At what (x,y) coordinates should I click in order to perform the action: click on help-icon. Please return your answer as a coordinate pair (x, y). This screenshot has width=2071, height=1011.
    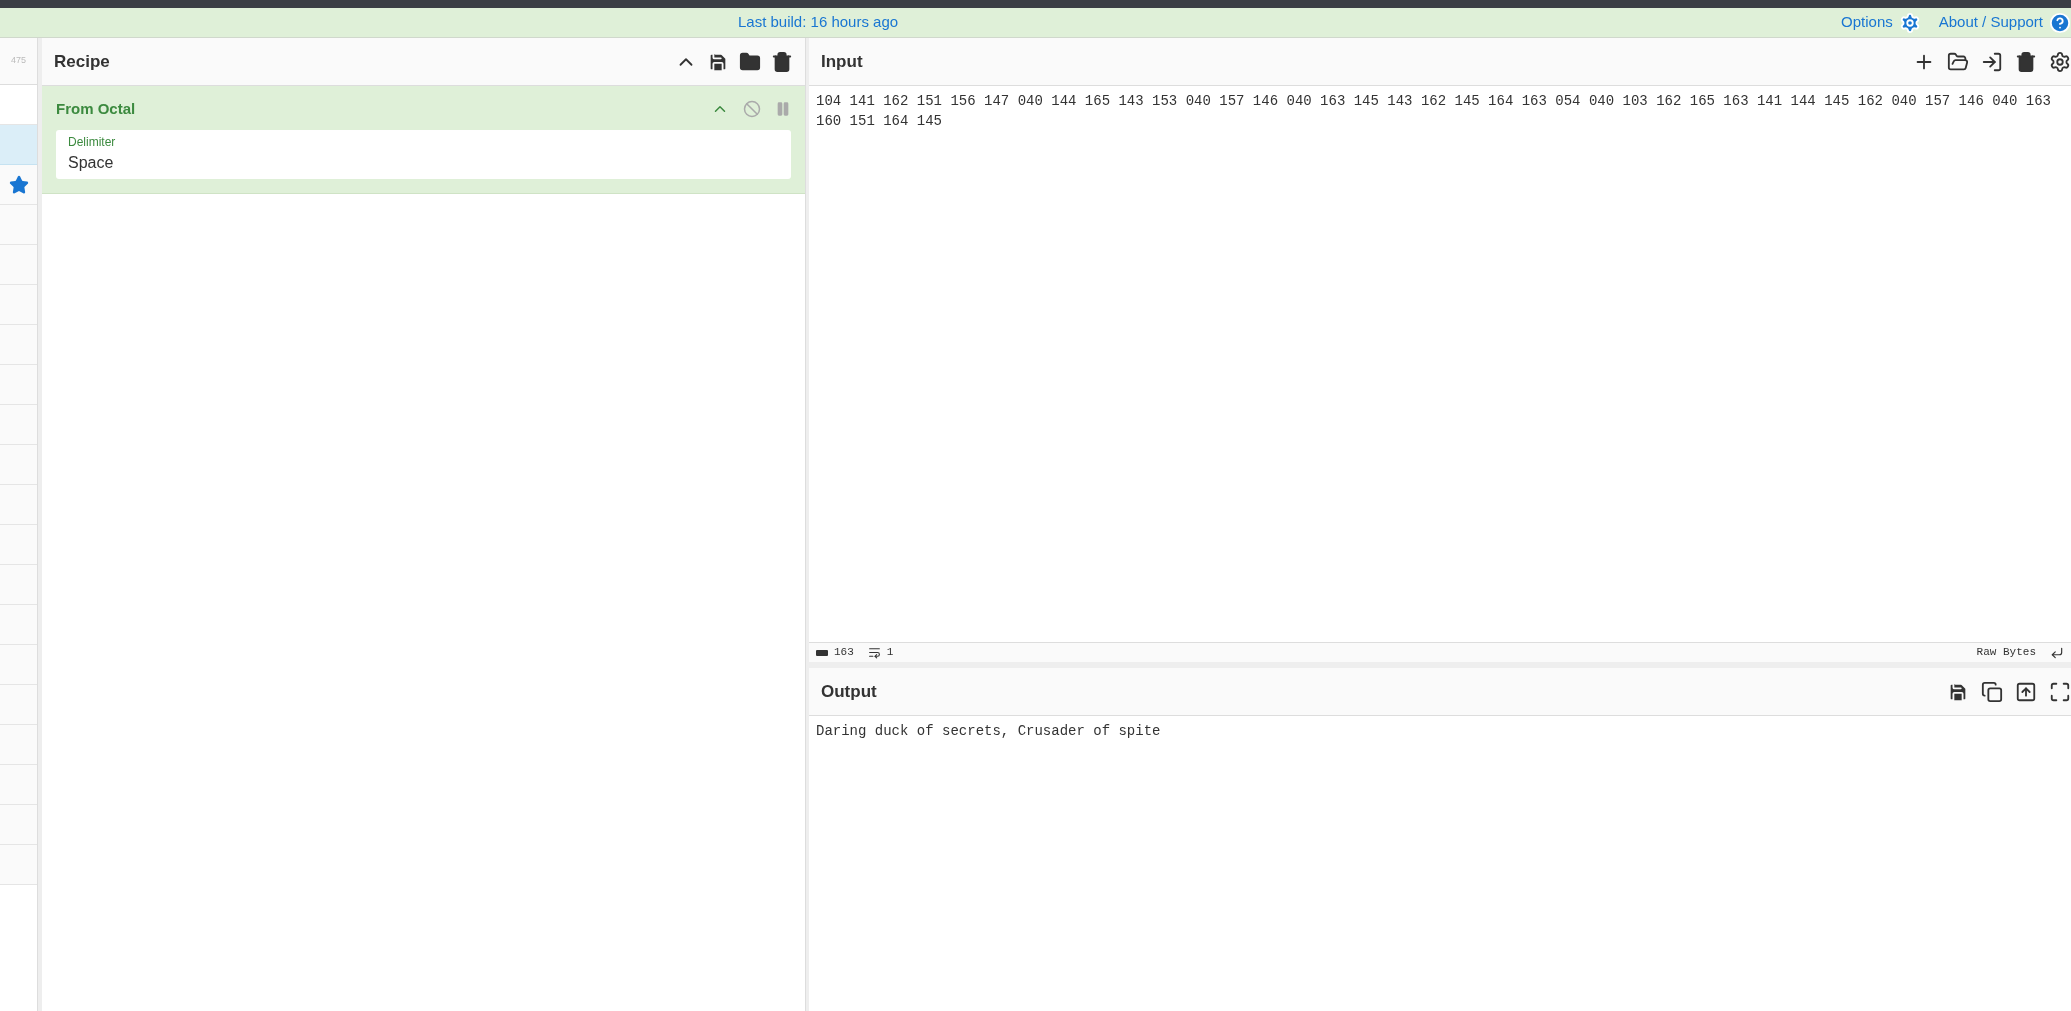
    Looking at the image, I should click on (2060, 22).